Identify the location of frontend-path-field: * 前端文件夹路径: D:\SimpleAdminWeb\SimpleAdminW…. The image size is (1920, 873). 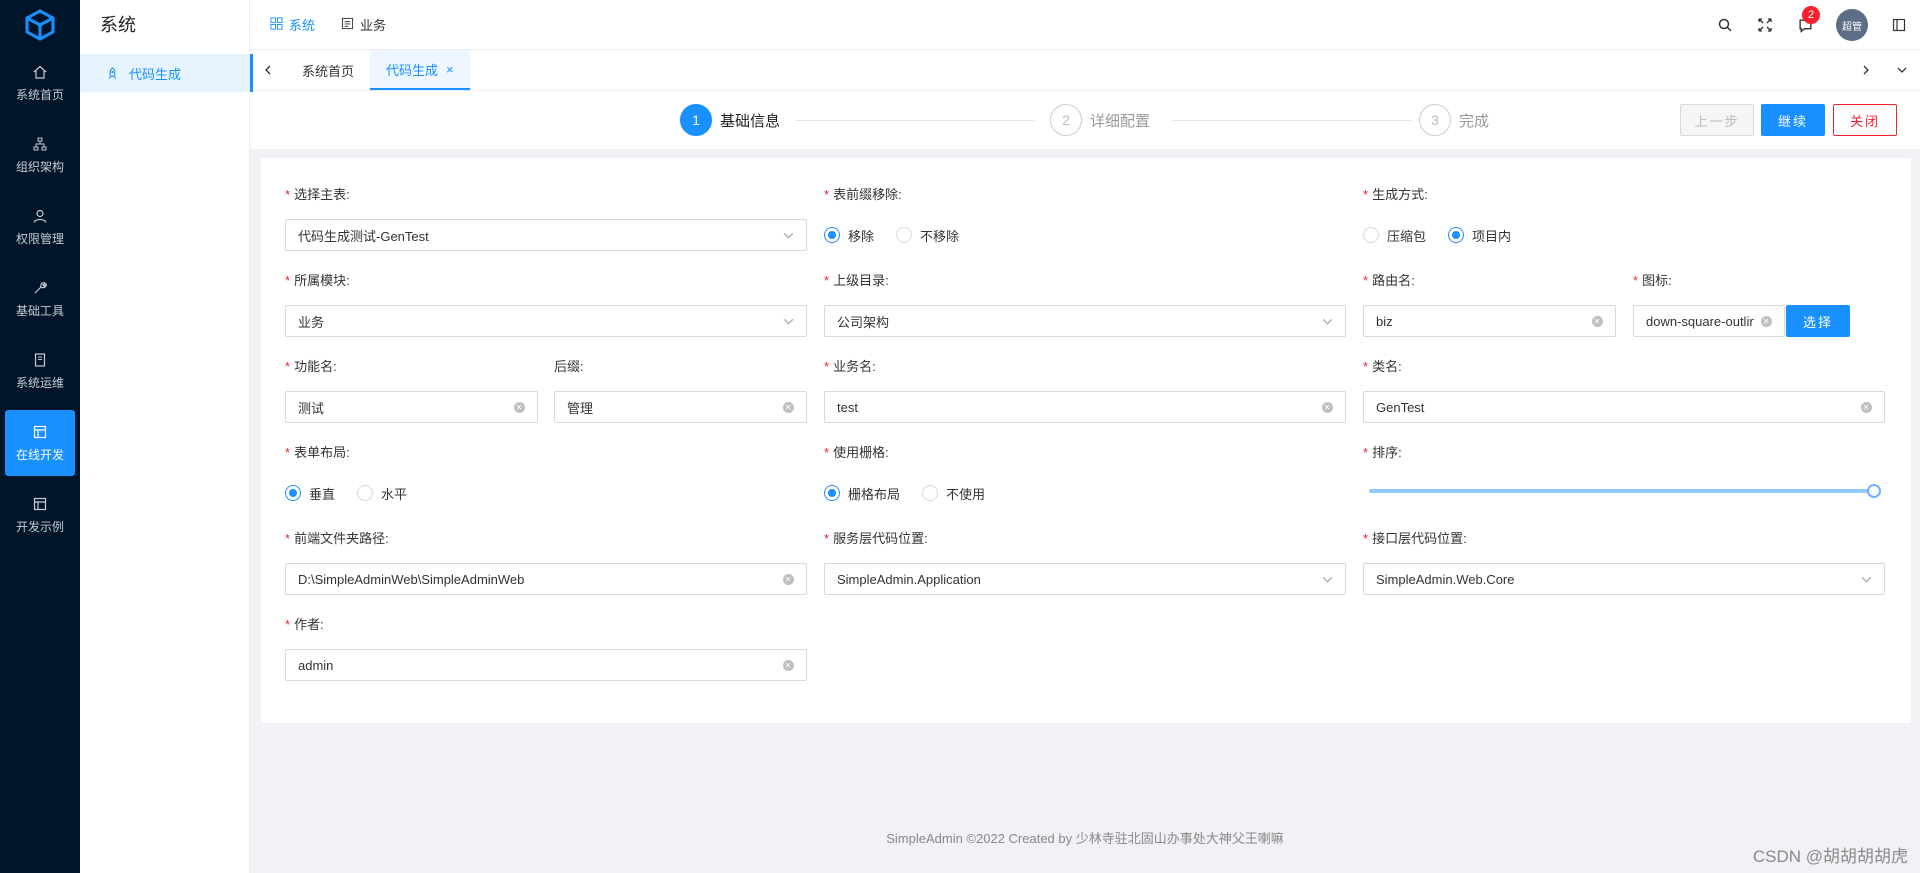
(546, 562).